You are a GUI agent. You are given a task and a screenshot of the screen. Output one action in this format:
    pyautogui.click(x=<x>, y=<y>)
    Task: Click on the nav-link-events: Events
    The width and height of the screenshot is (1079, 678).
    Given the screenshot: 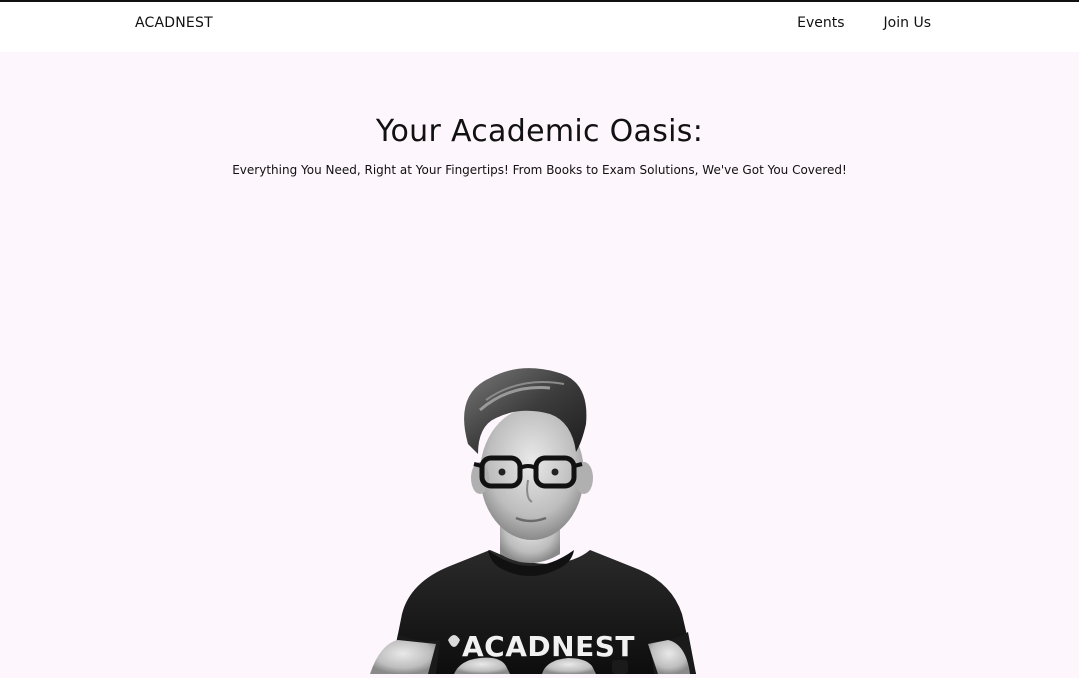 What is the action you would take?
    pyautogui.click(x=820, y=23)
    